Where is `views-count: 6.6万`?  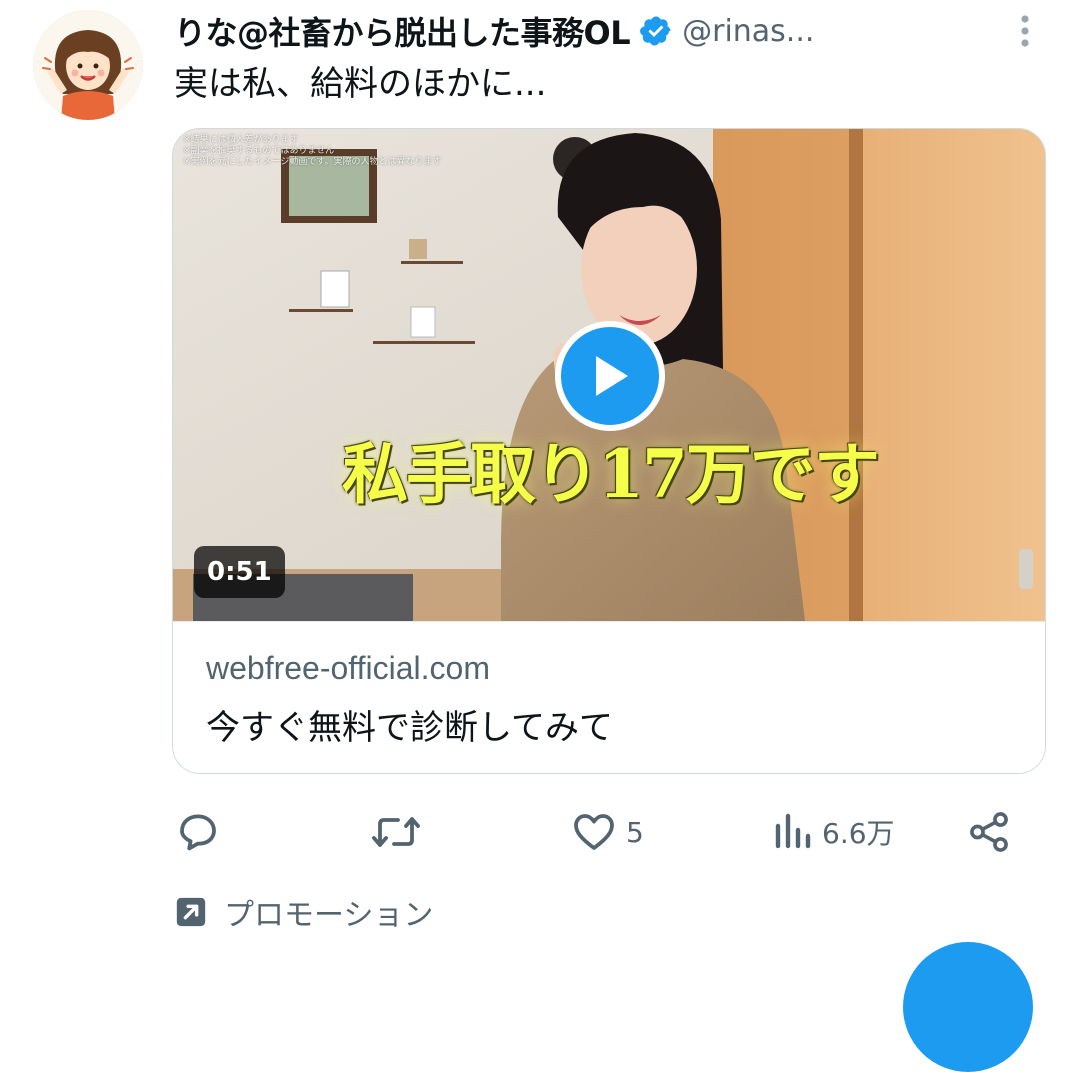 views-count: 6.6万 is located at coordinates (858, 833).